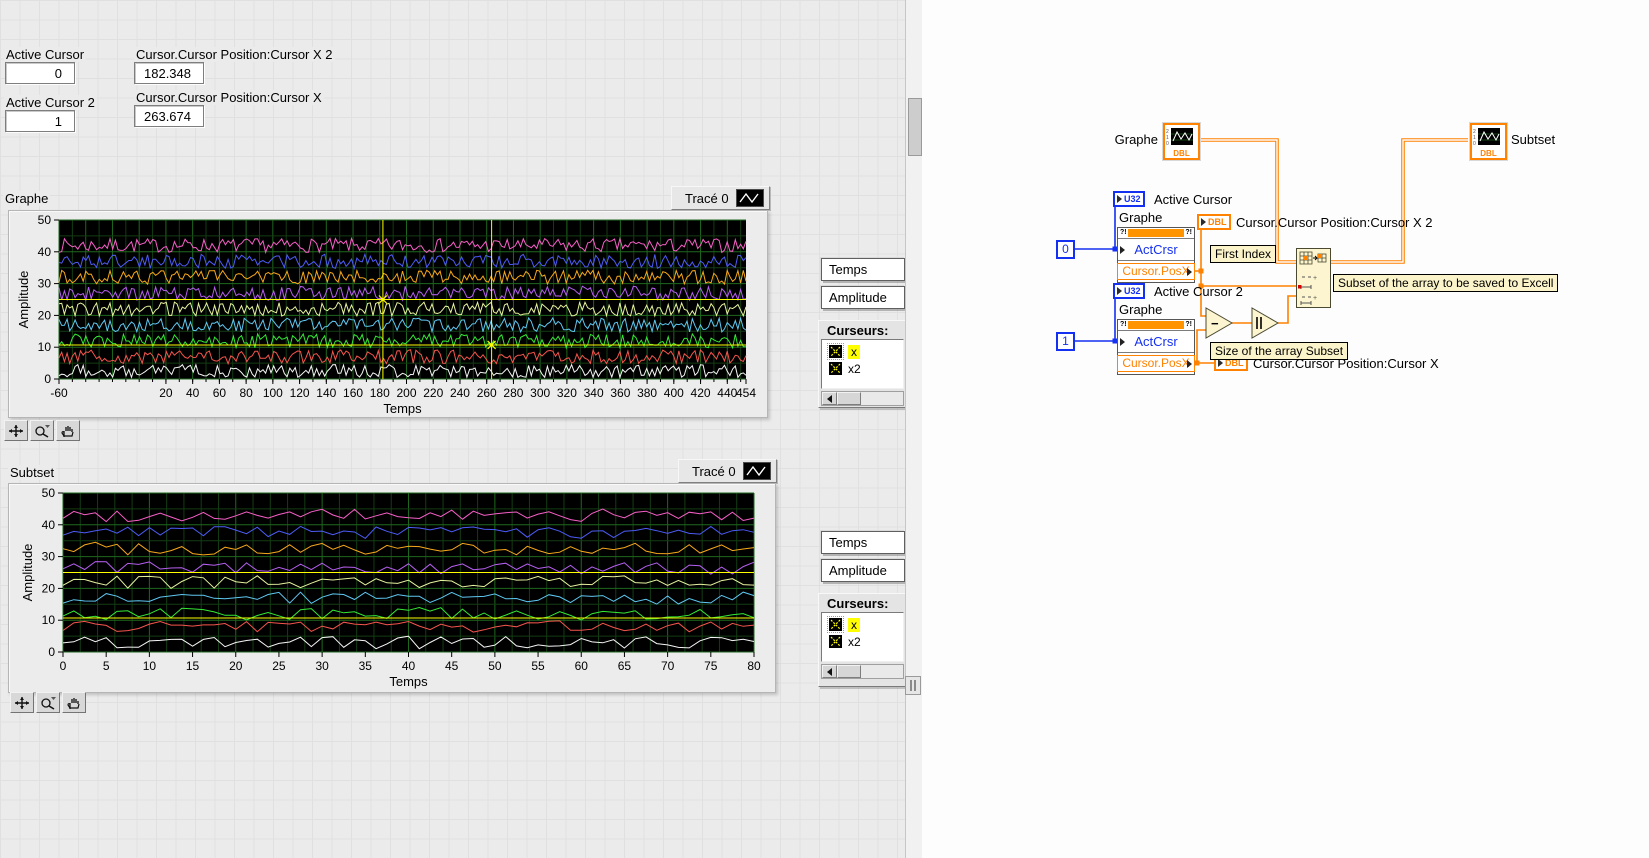  I want to click on svg-text: 60, so click(582, 666).